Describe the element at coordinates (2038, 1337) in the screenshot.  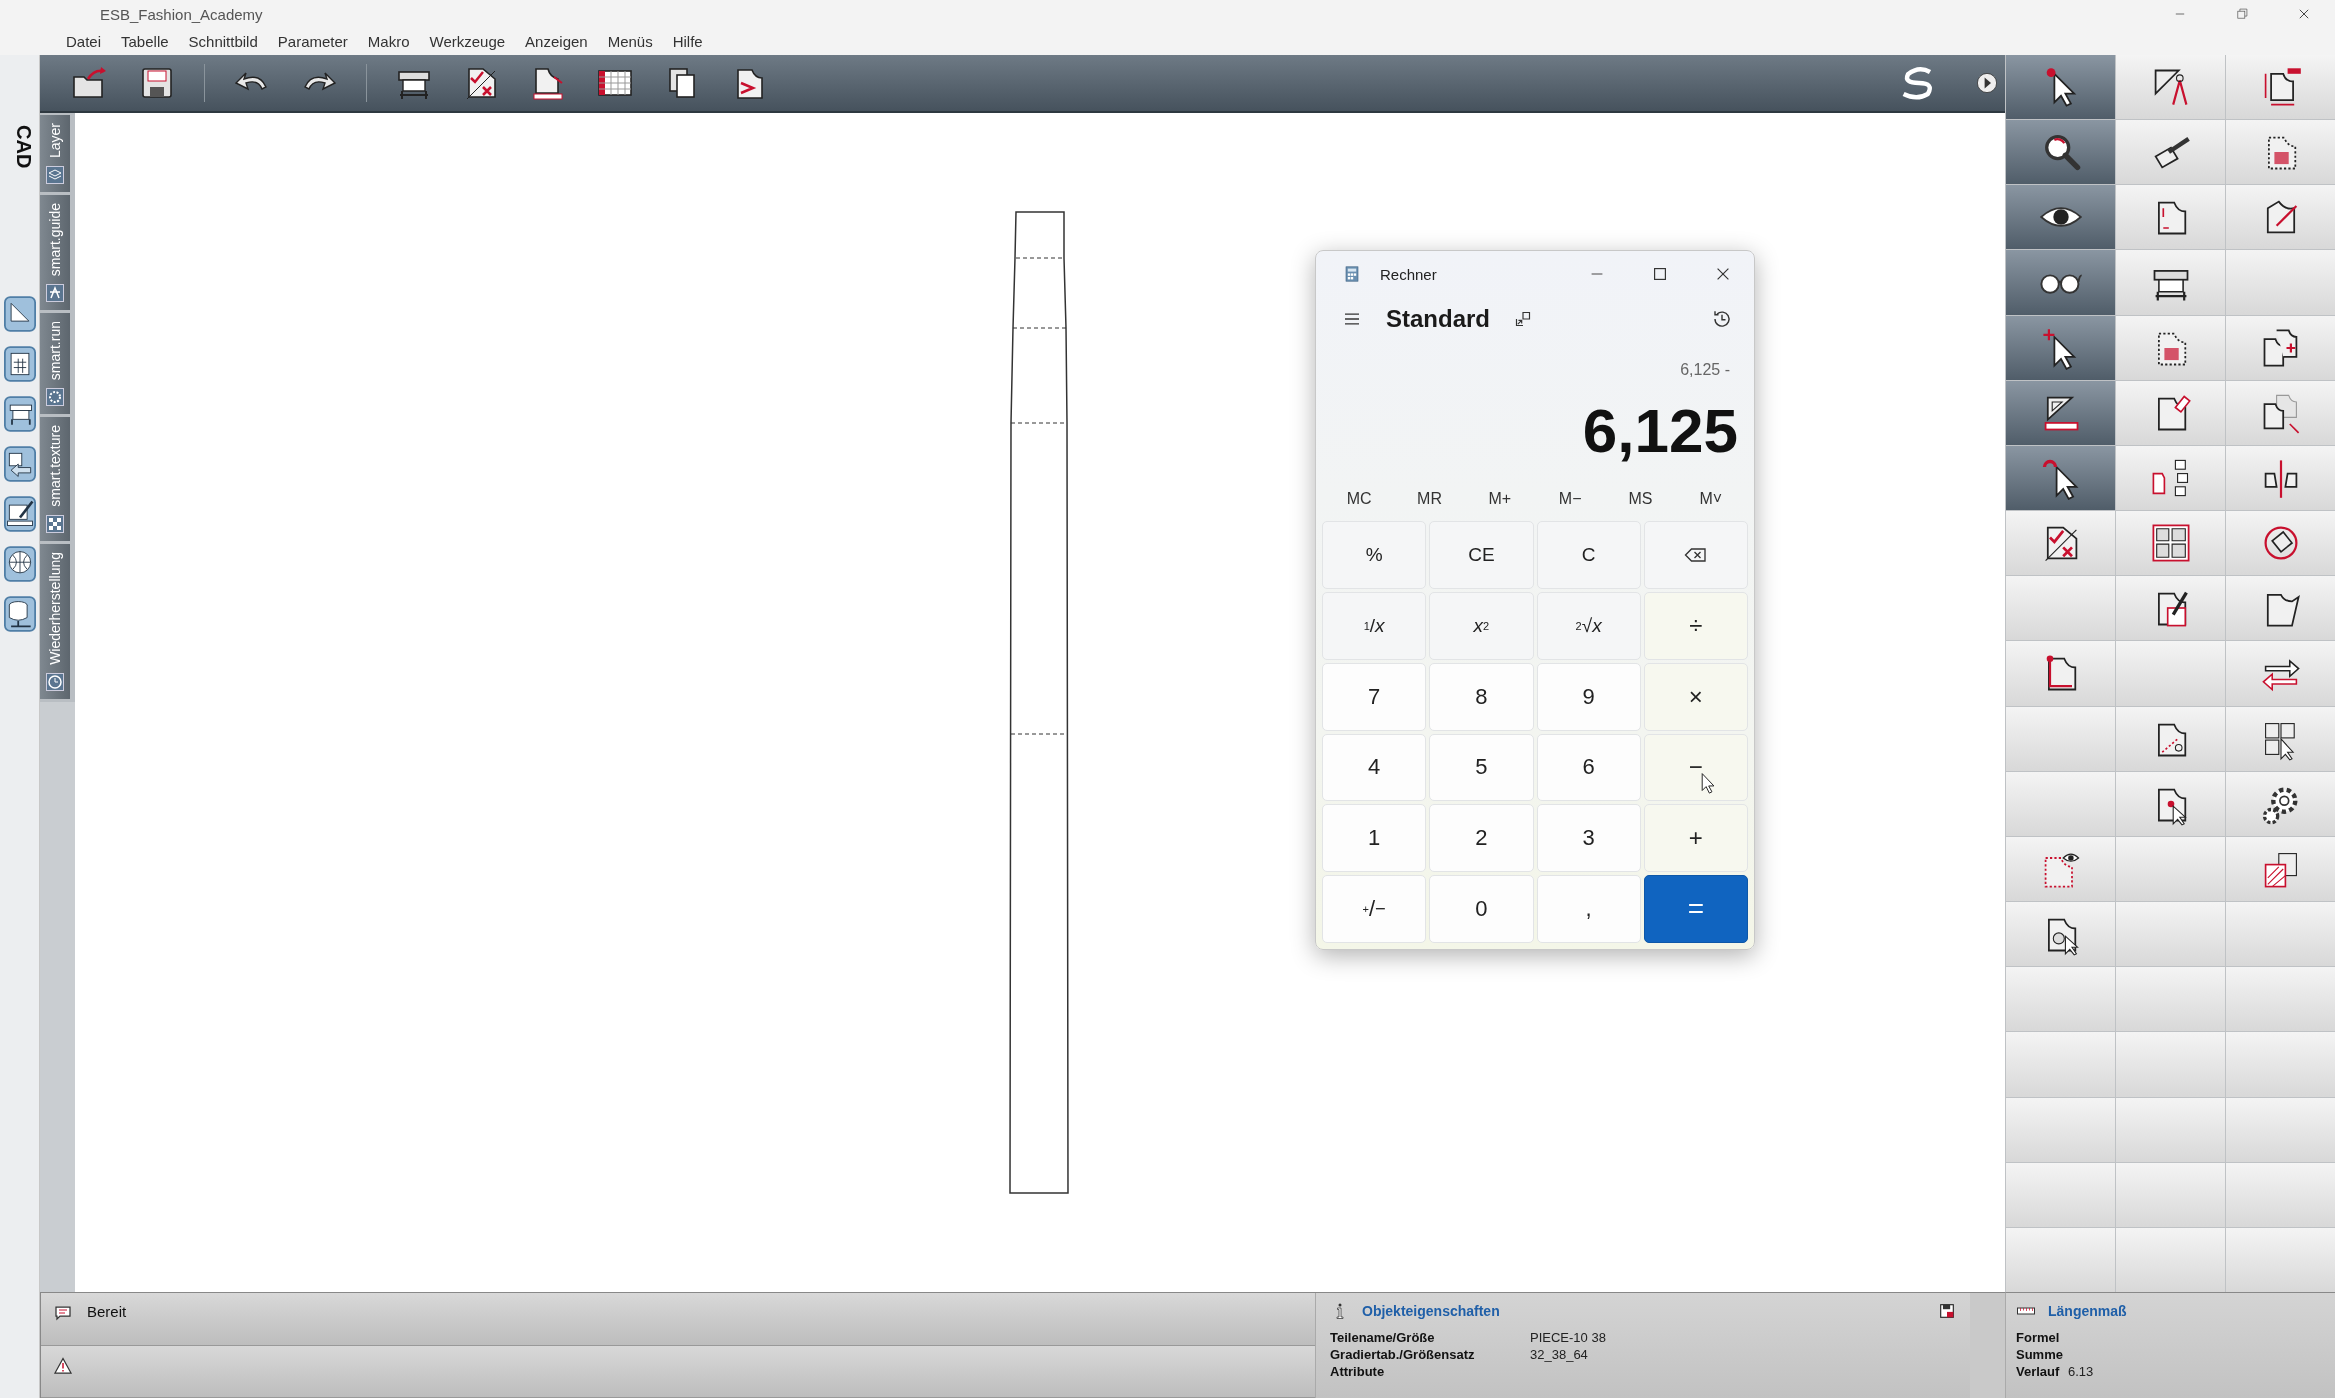
I see `measure-label: Formel` at that location.